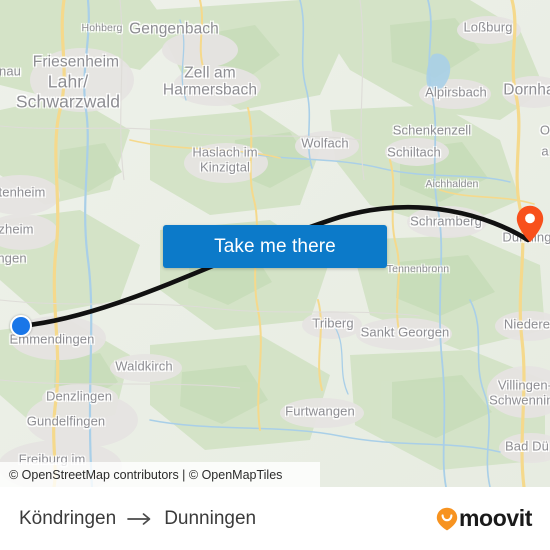 This screenshot has height=550, width=550. I want to click on take-me-there-button: Take me there, so click(275, 246).